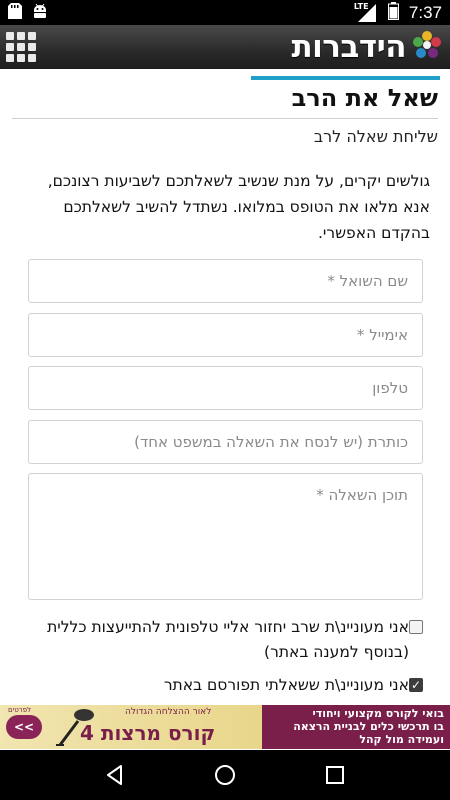 This screenshot has height=800, width=450. What do you see at coordinates (225, 12) in the screenshot?
I see `status-bar: LTE 7:37` at bounding box center [225, 12].